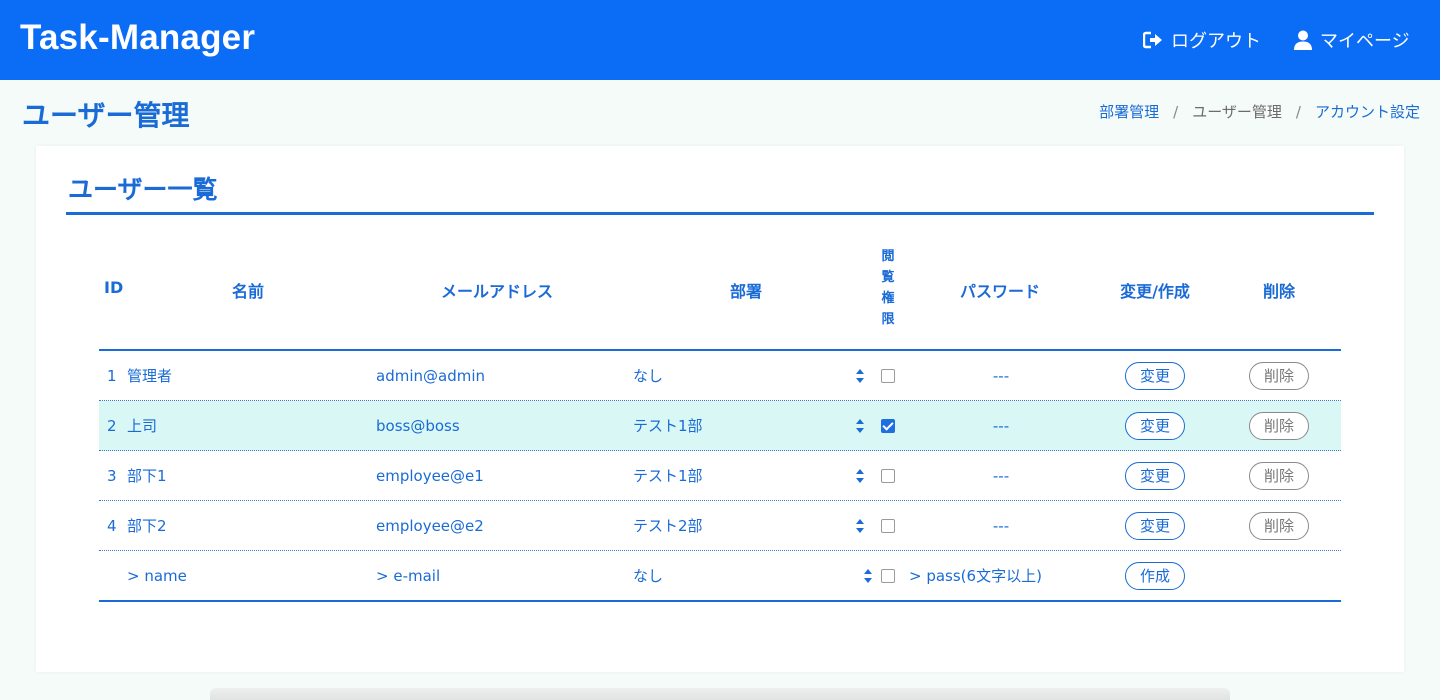 Image resolution: width=1440 pixels, height=700 pixels. Describe the element at coordinates (888, 298) in the screenshot. I see `perm-char: 権` at that location.